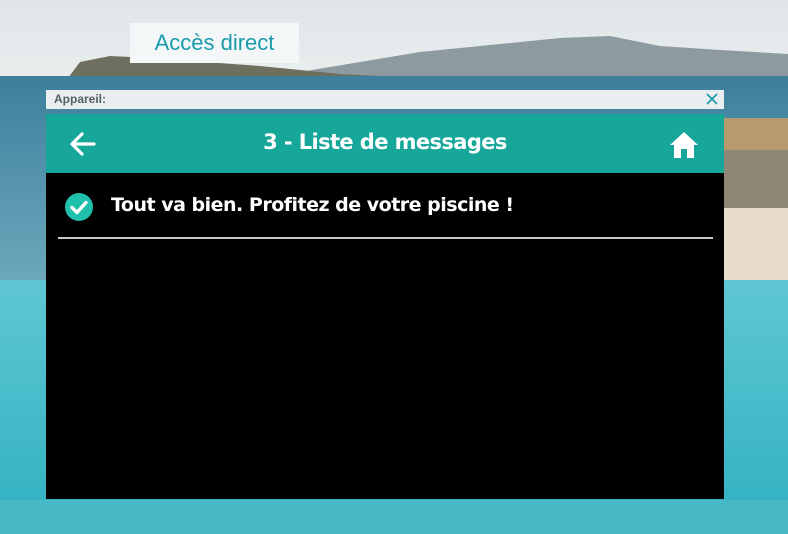 This screenshot has height=534, width=788. What do you see at coordinates (385, 238) in the screenshot?
I see `message-divider` at bounding box center [385, 238].